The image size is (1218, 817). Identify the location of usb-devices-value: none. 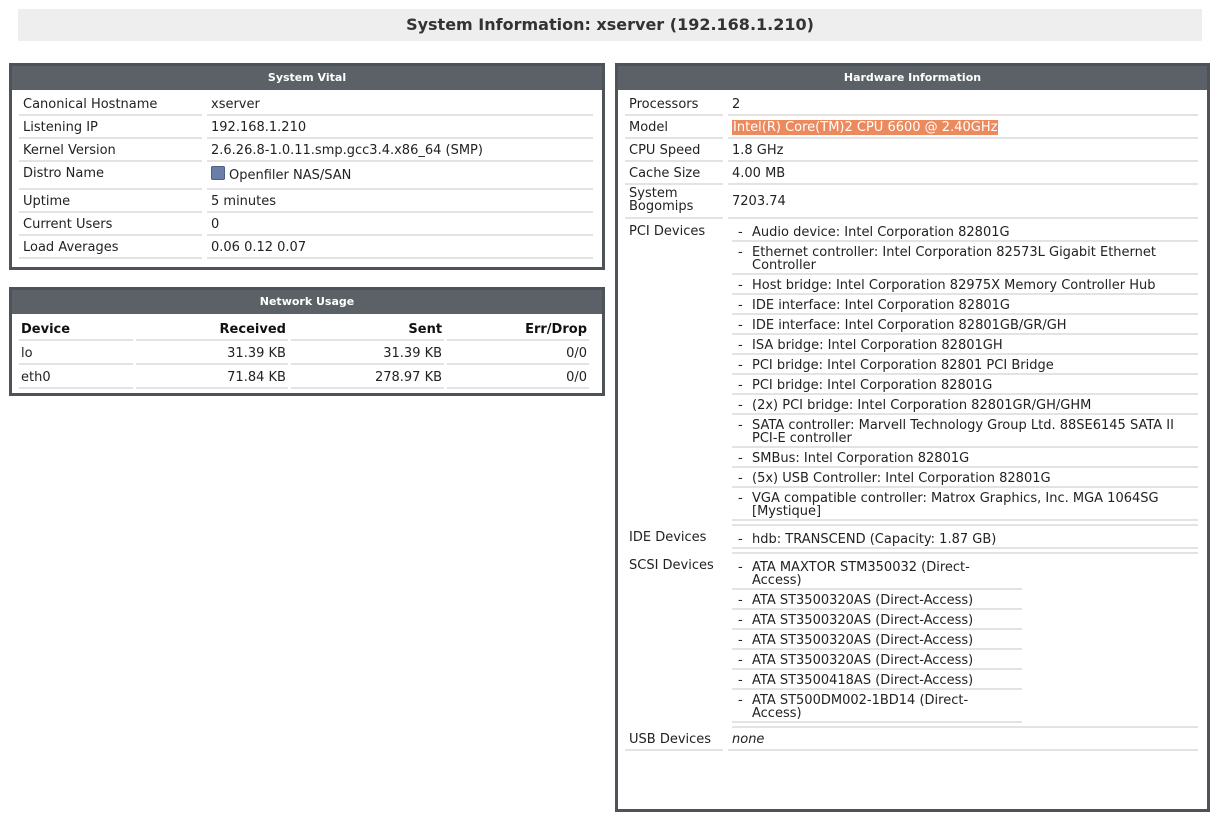
(963, 739).